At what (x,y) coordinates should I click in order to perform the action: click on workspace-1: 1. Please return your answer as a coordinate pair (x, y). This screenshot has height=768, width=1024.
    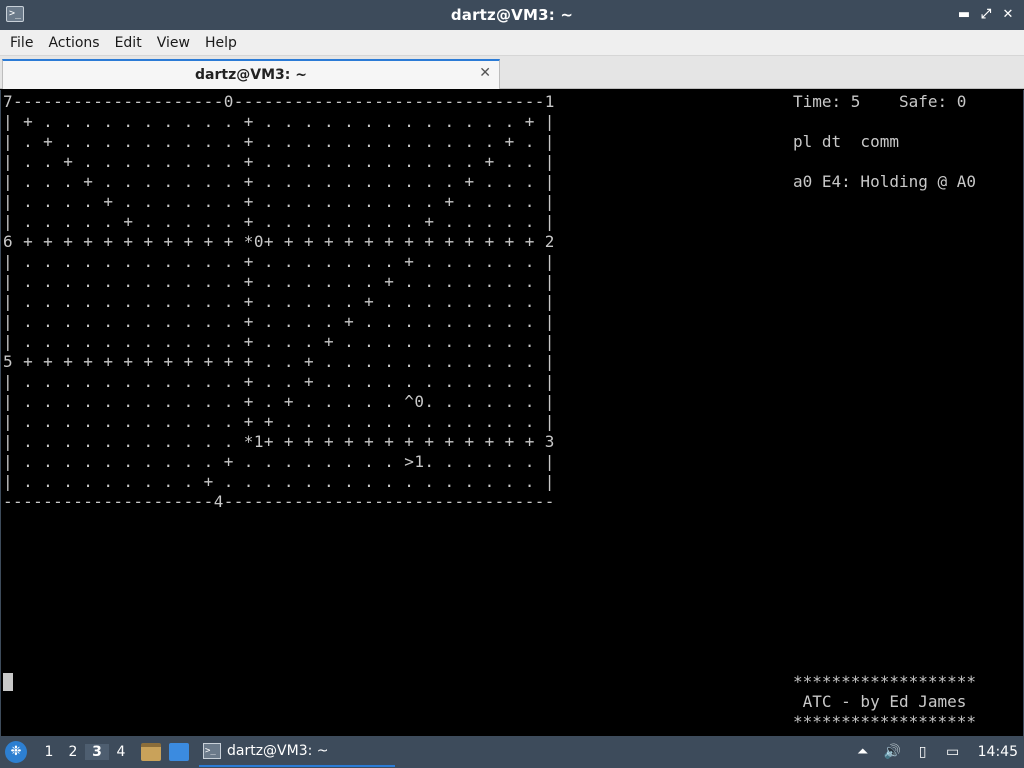
    Looking at the image, I should click on (49, 752).